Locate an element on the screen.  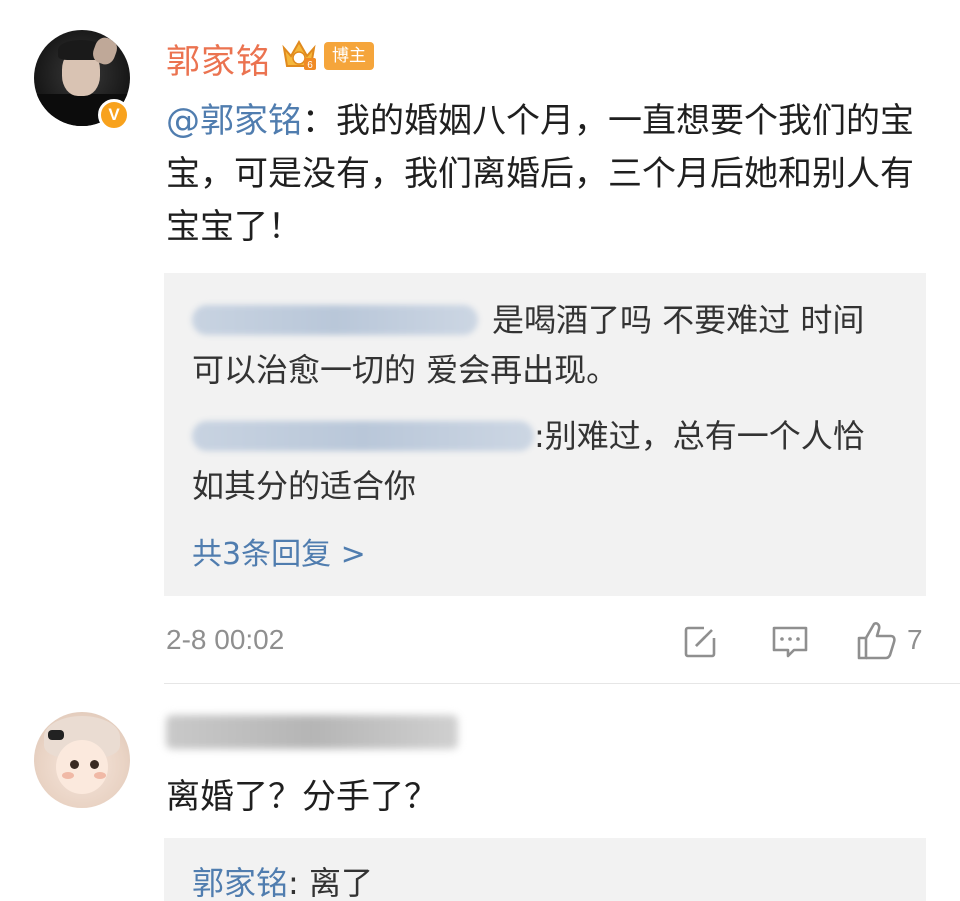
blogger-badge: 博主 is located at coordinates (349, 56).